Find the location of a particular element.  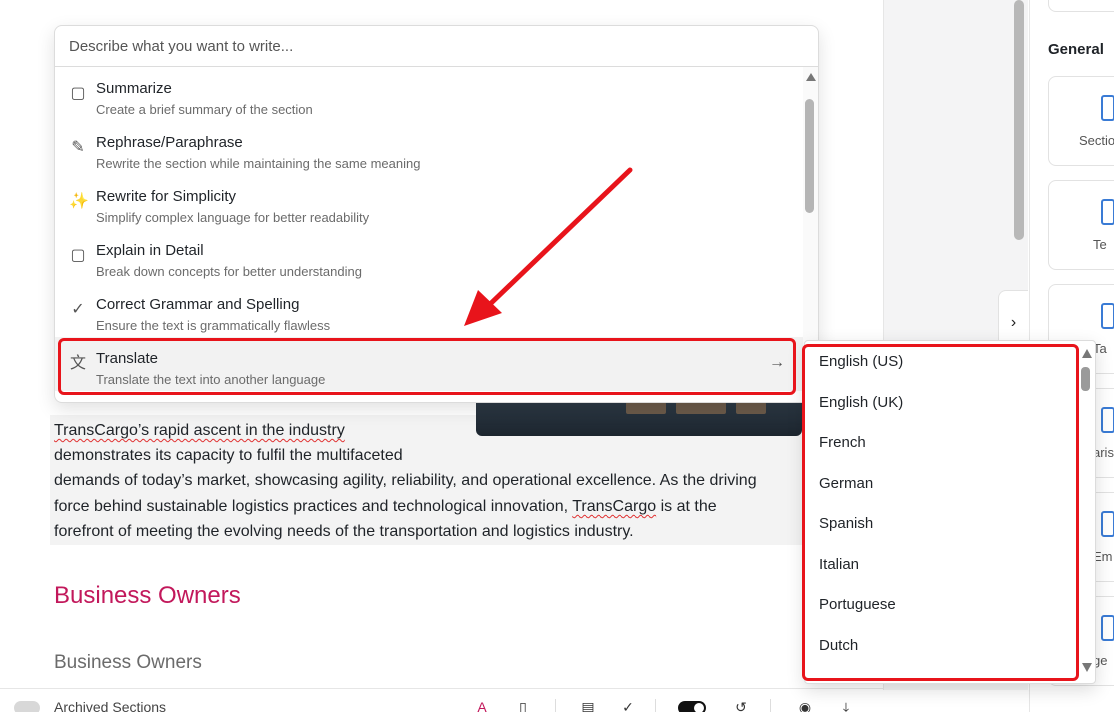

ai-prompt-input is located at coordinates (436, 46).